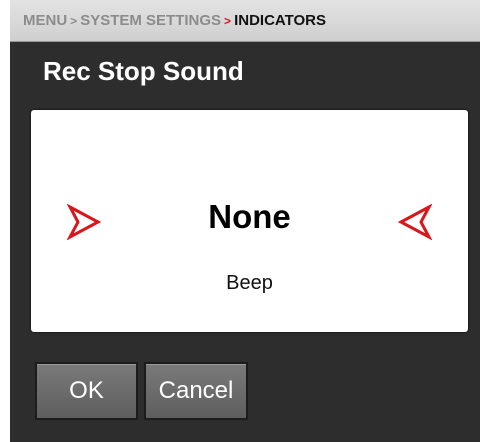 The height and width of the screenshot is (442, 480). I want to click on ok-button: OK, so click(86, 391).